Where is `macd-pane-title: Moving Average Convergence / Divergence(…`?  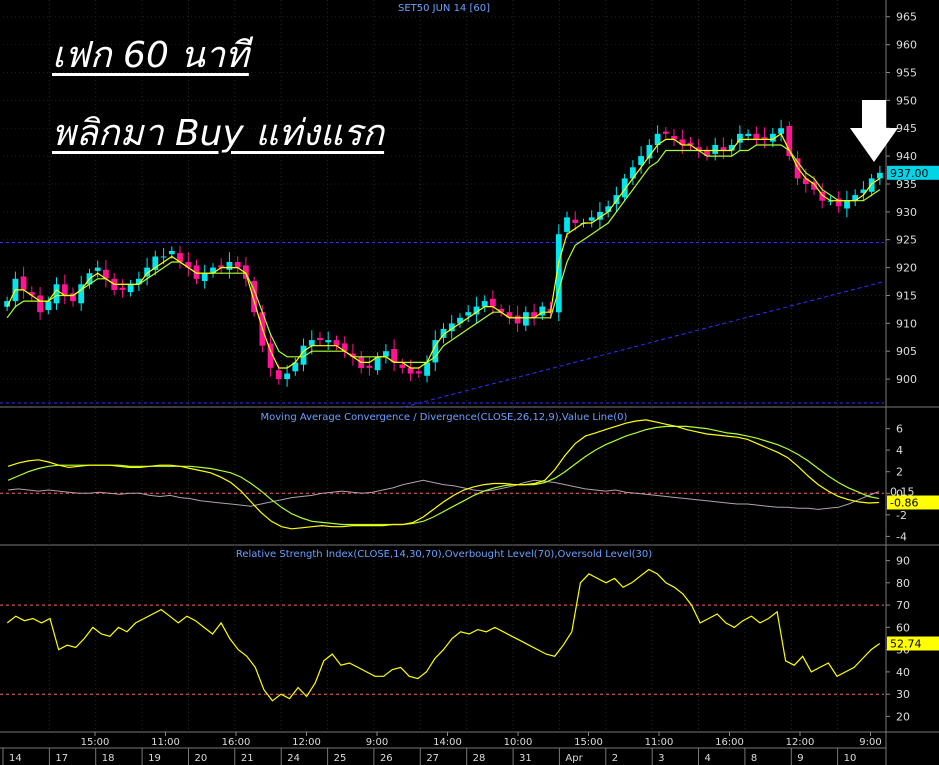 macd-pane-title: Moving Average Convergence / Divergence(… is located at coordinates (444, 417).